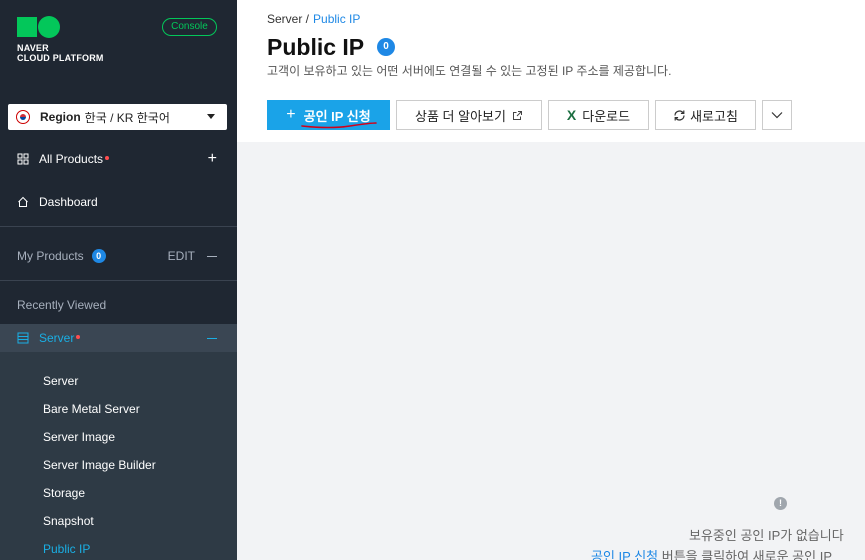  I want to click on info-icon: !, so click(780, 503).